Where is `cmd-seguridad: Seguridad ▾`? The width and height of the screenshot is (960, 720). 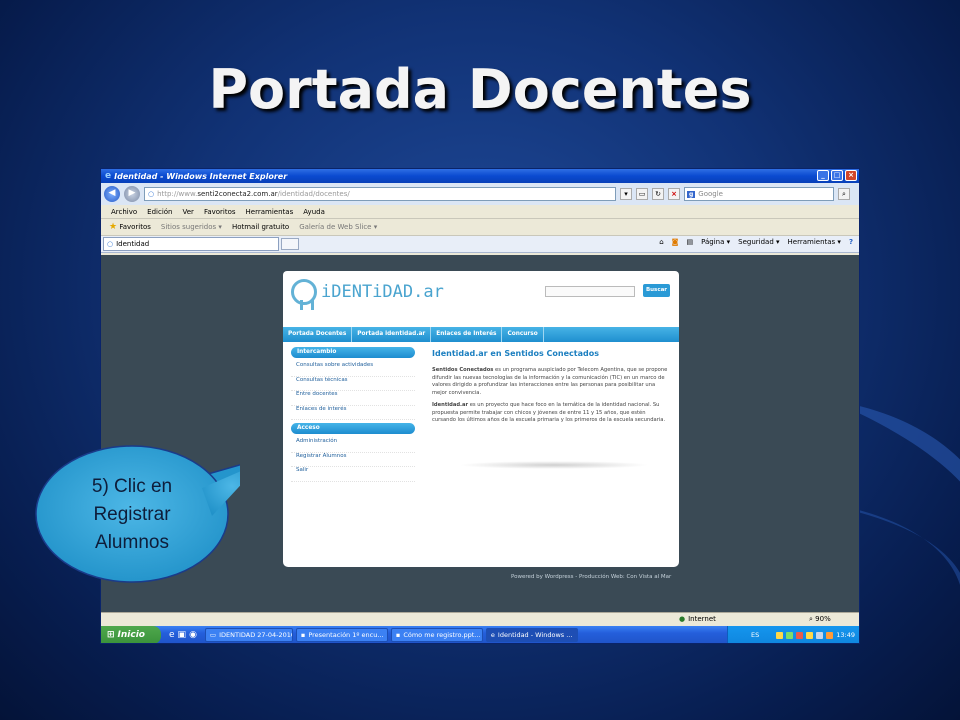 cmd-seguridad: Seguridad ▾ is located at coordinates (758, 242).